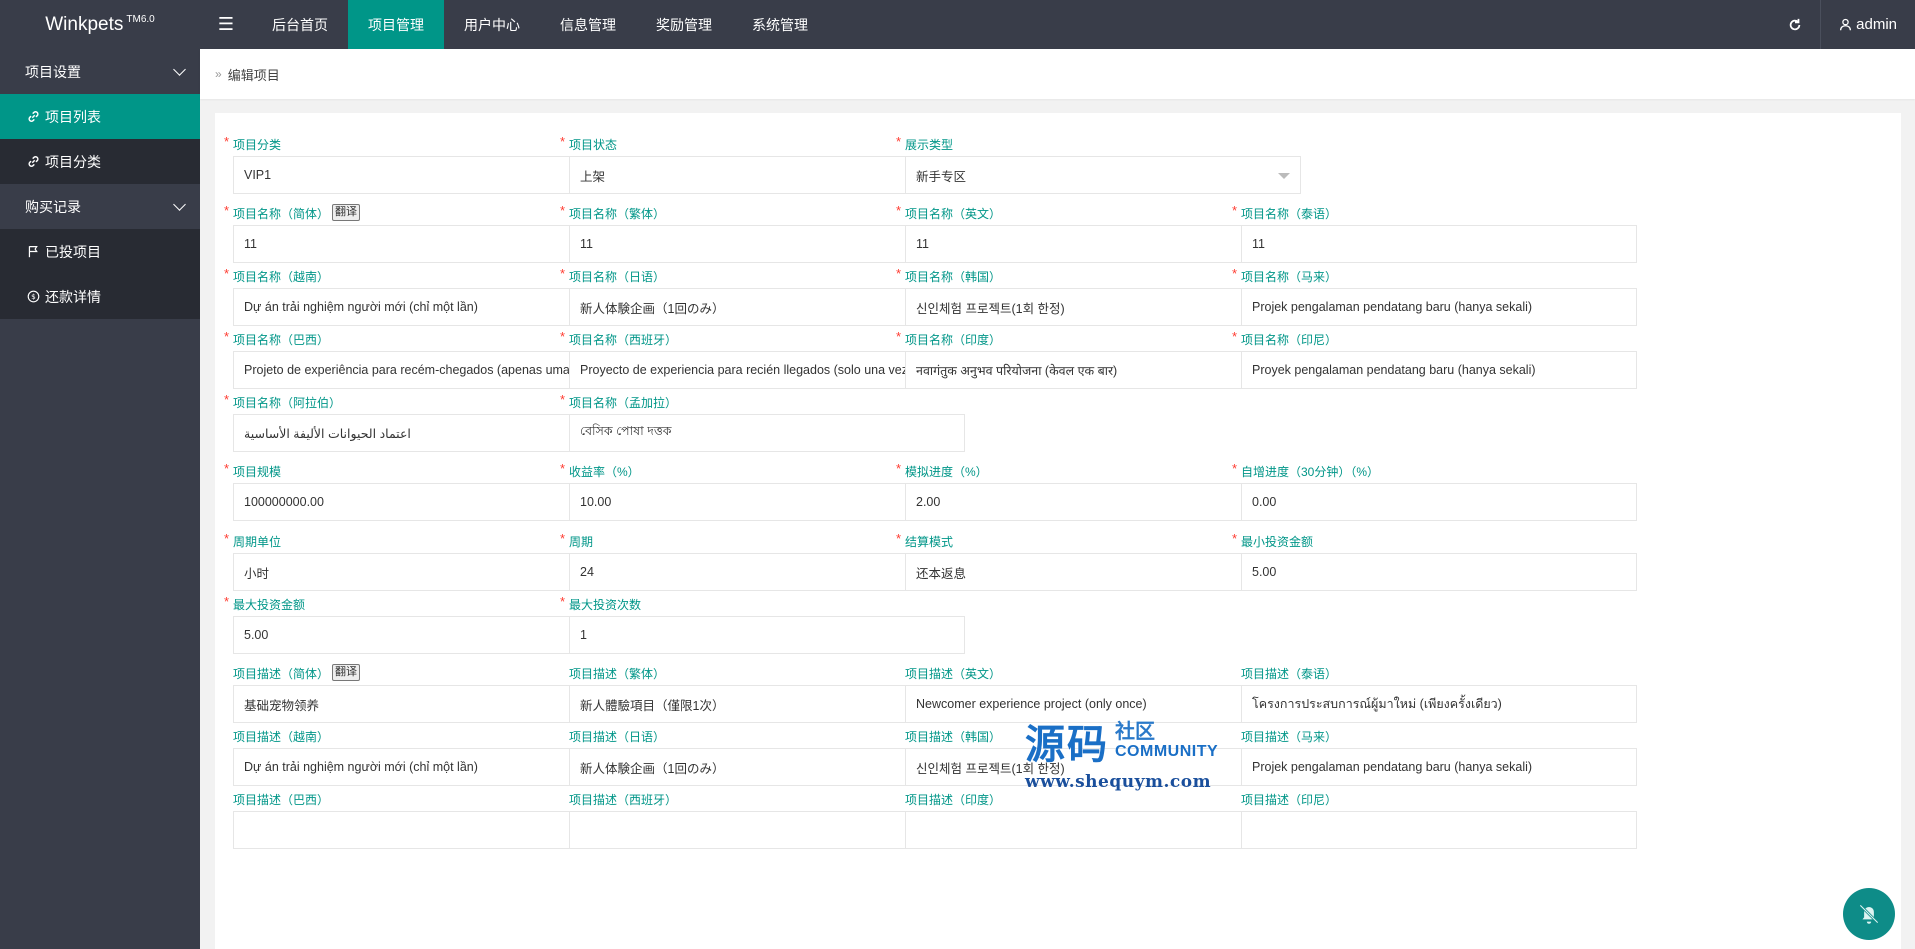 This screenshot has width=1915, height=949. I want to click on field-label-text: 项目名称（巴西）, so click(281, 340).